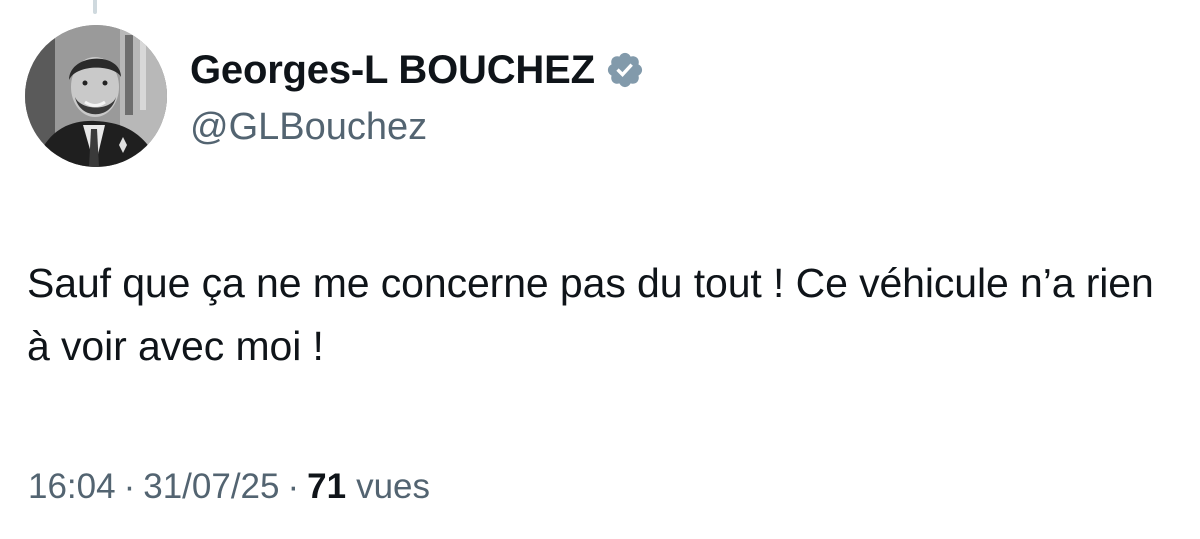 The height and width of the screenshot is (539, 1200). Describe the element at coordinates (625, 70) in the screenshot. I see `verified-badge-icon` at that location.